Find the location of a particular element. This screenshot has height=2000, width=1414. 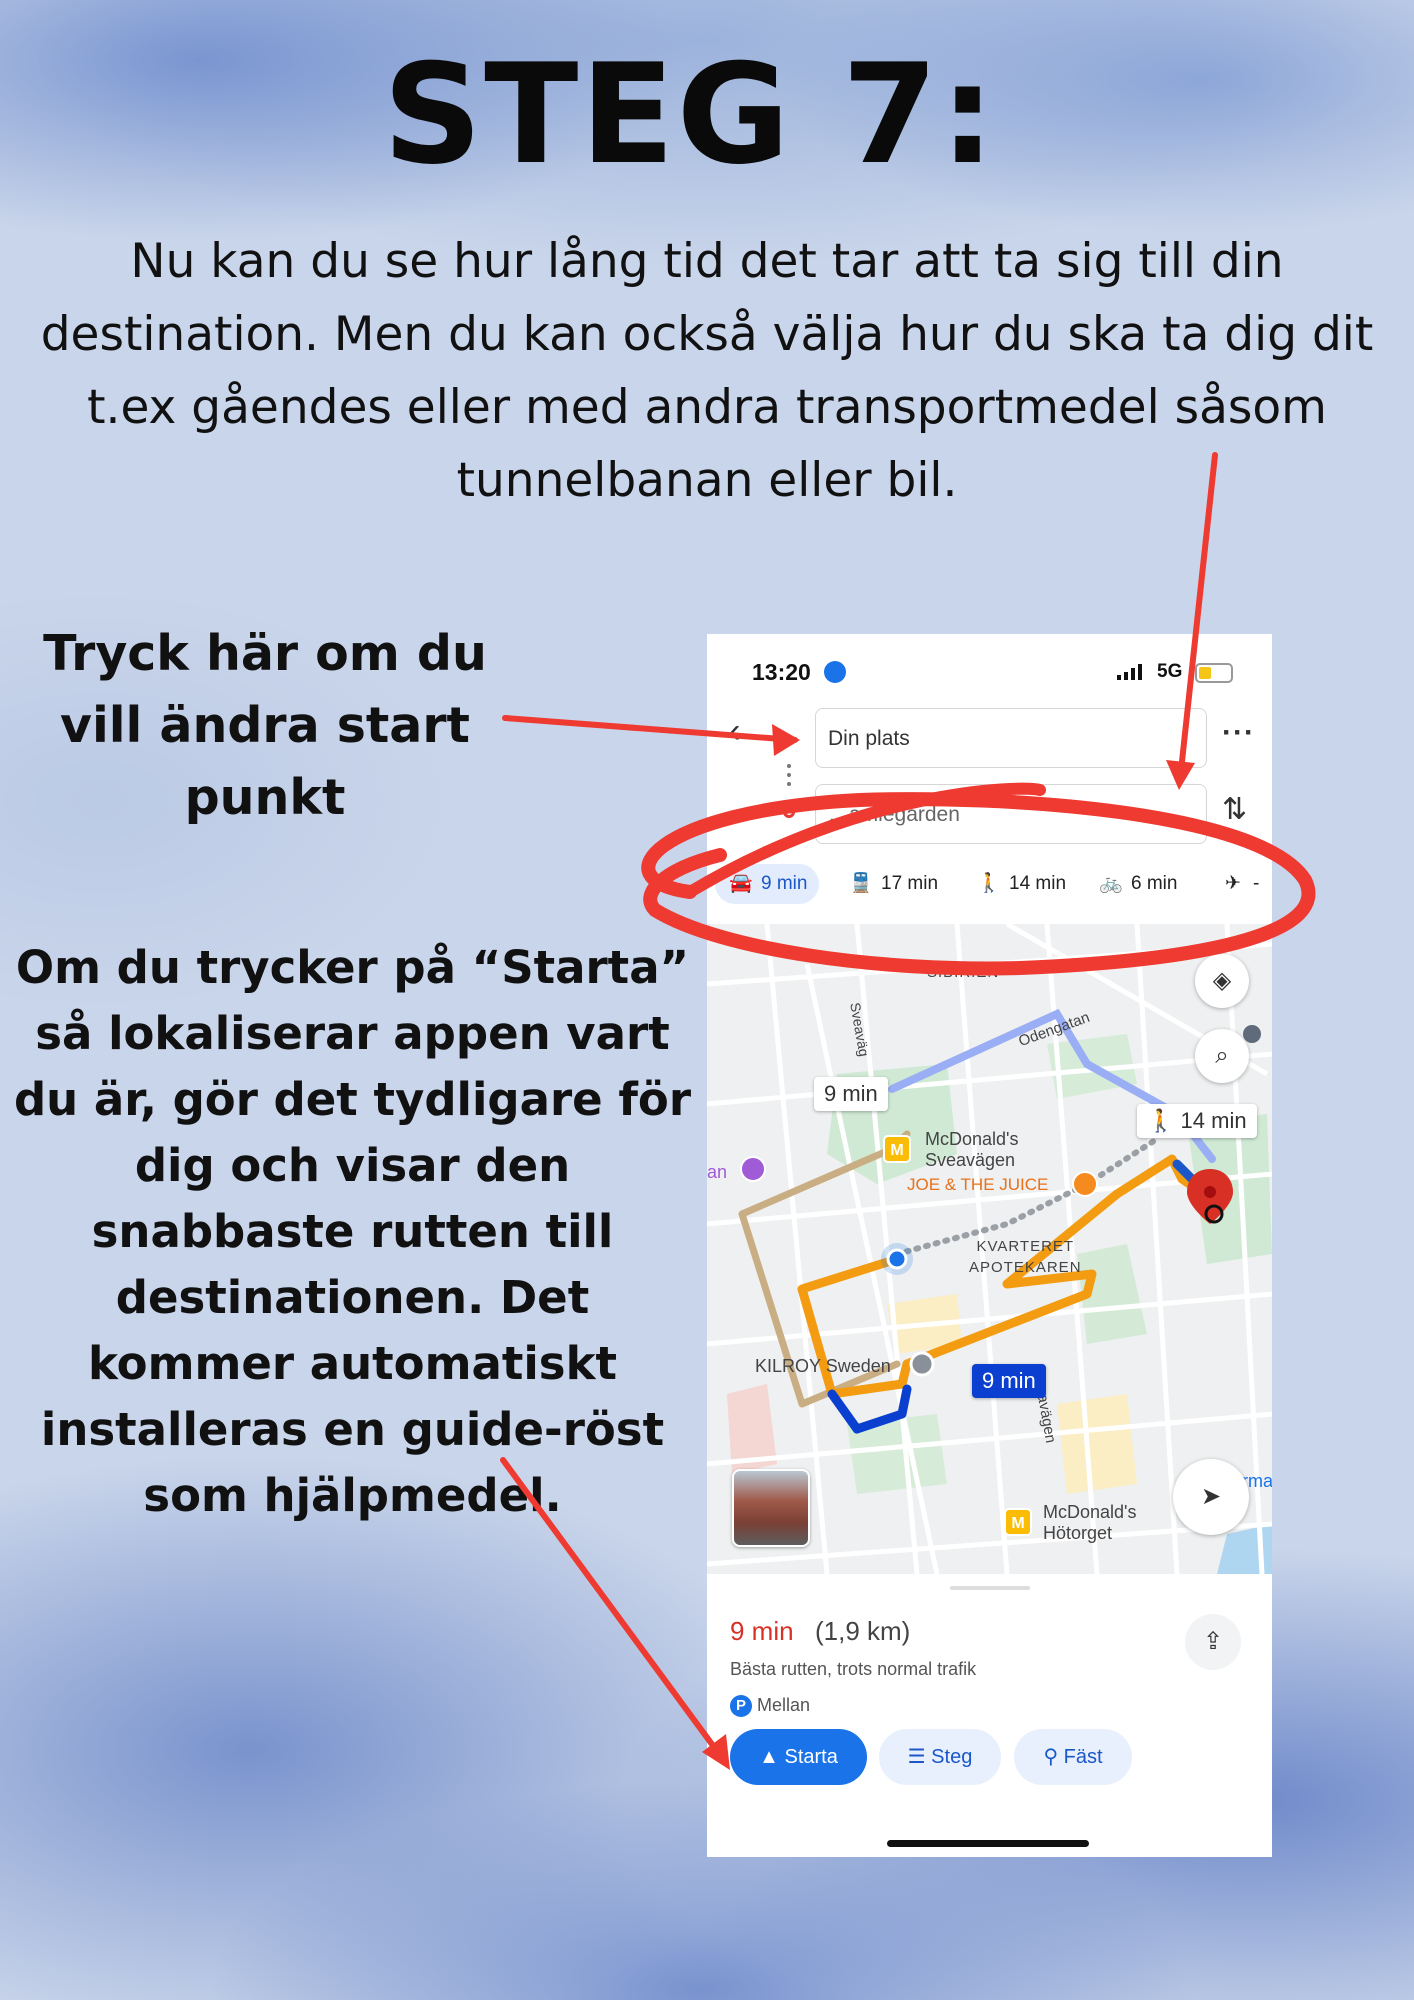

battery-icon is located at coordinates (1214, 673).